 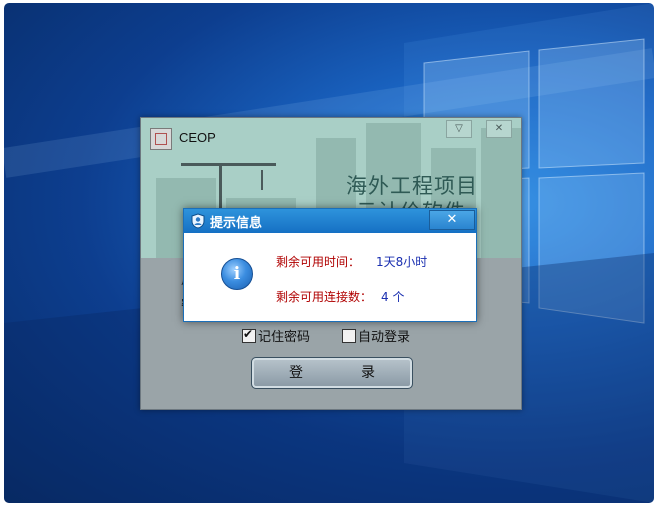 What do you see at coordinates (198, 221) in the screenshot?
I see `user-shield-icon` at bounding box center [198, 221].